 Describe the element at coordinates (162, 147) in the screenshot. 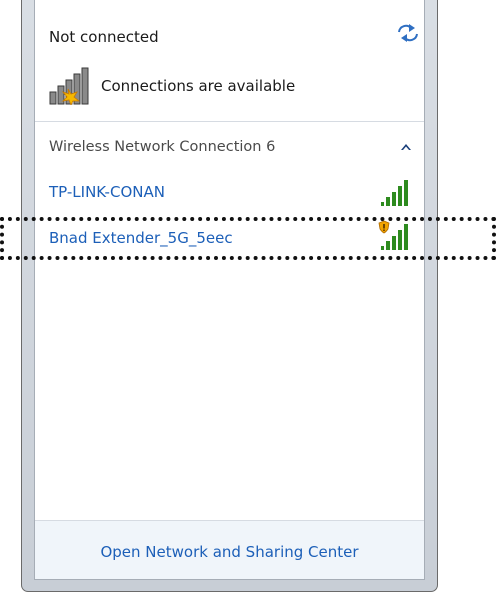

I see `adapter-section-title: Wireless Network Connection 6` at that location.